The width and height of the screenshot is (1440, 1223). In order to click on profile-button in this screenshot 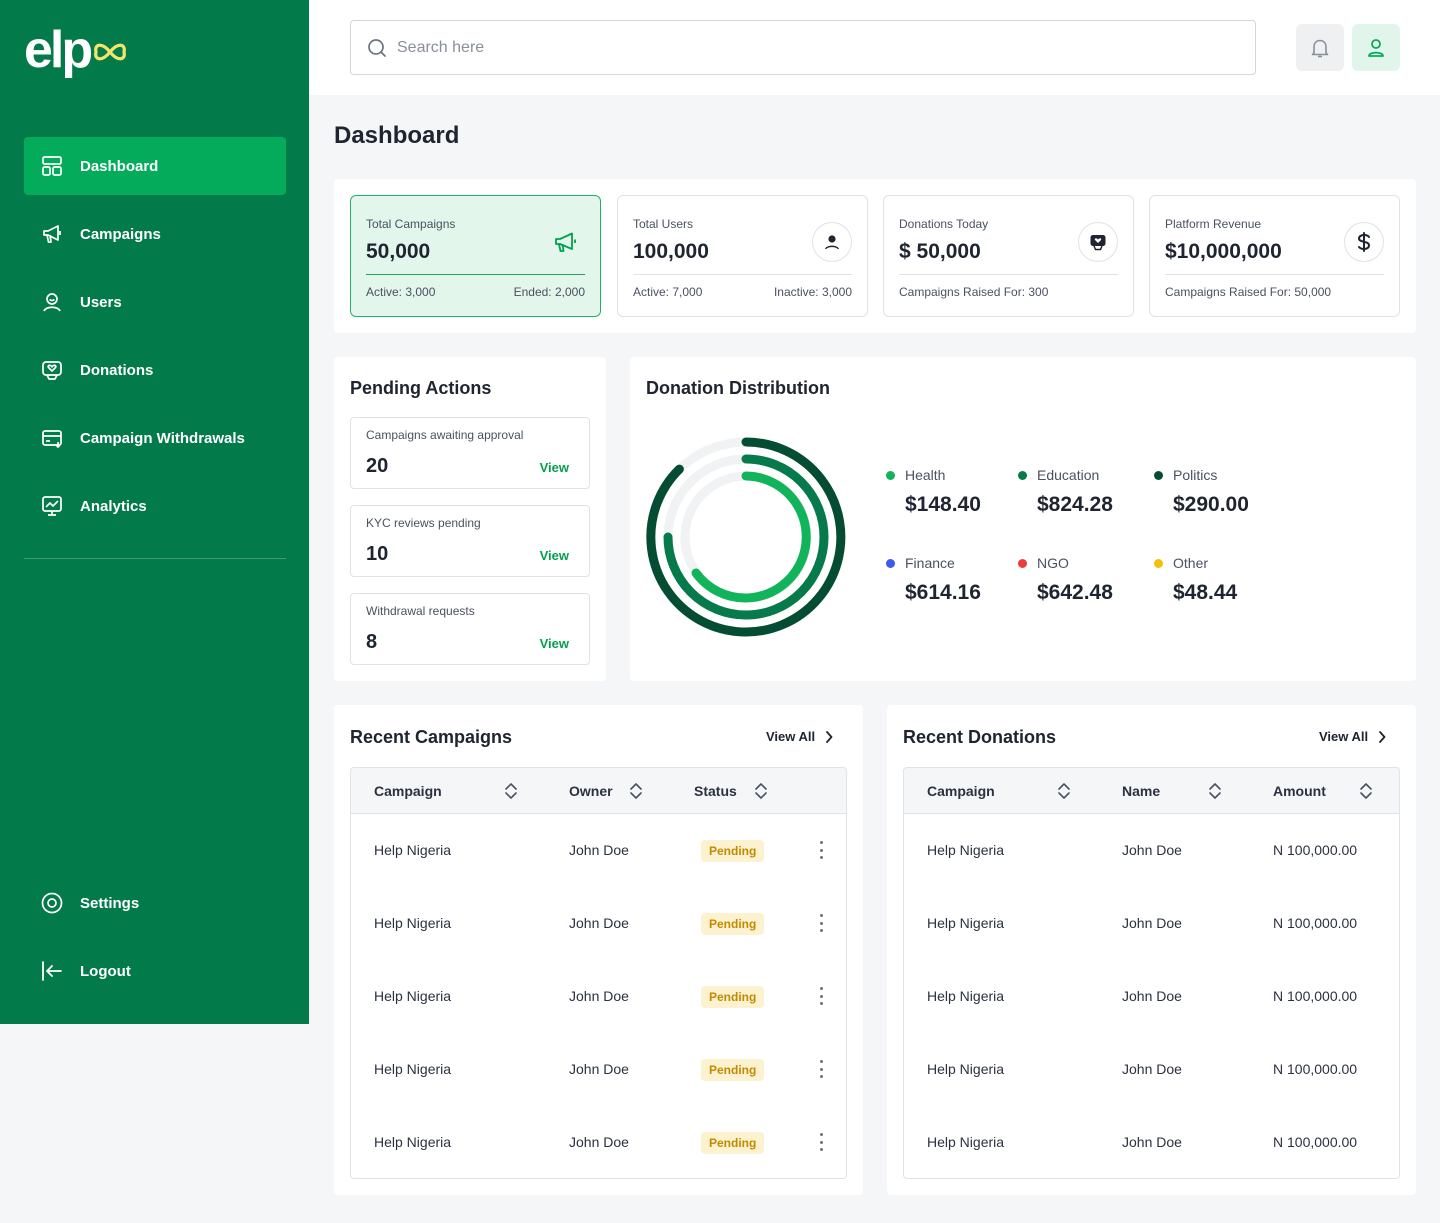, I will do `click(1376, 47)`.